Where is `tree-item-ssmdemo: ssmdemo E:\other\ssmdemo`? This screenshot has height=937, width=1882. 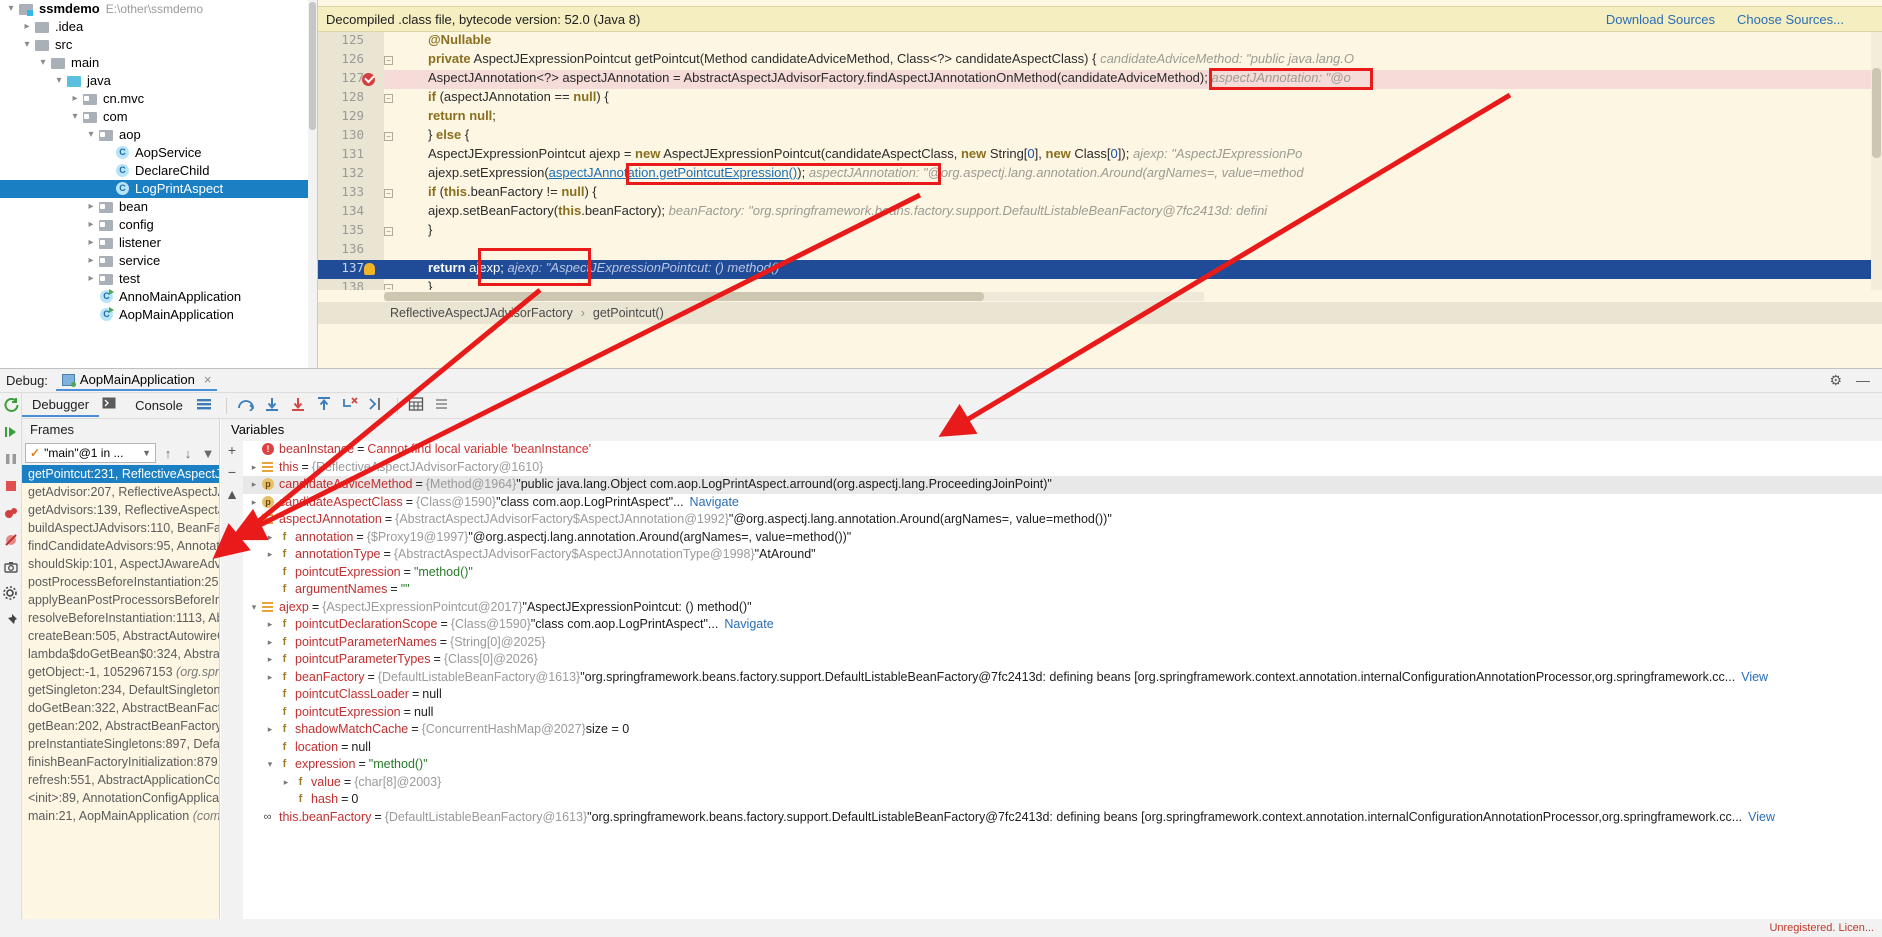
tree-item-ssmdemo: ssmdemo E:\other\ssmdemo is located at coordinates (158, 9).